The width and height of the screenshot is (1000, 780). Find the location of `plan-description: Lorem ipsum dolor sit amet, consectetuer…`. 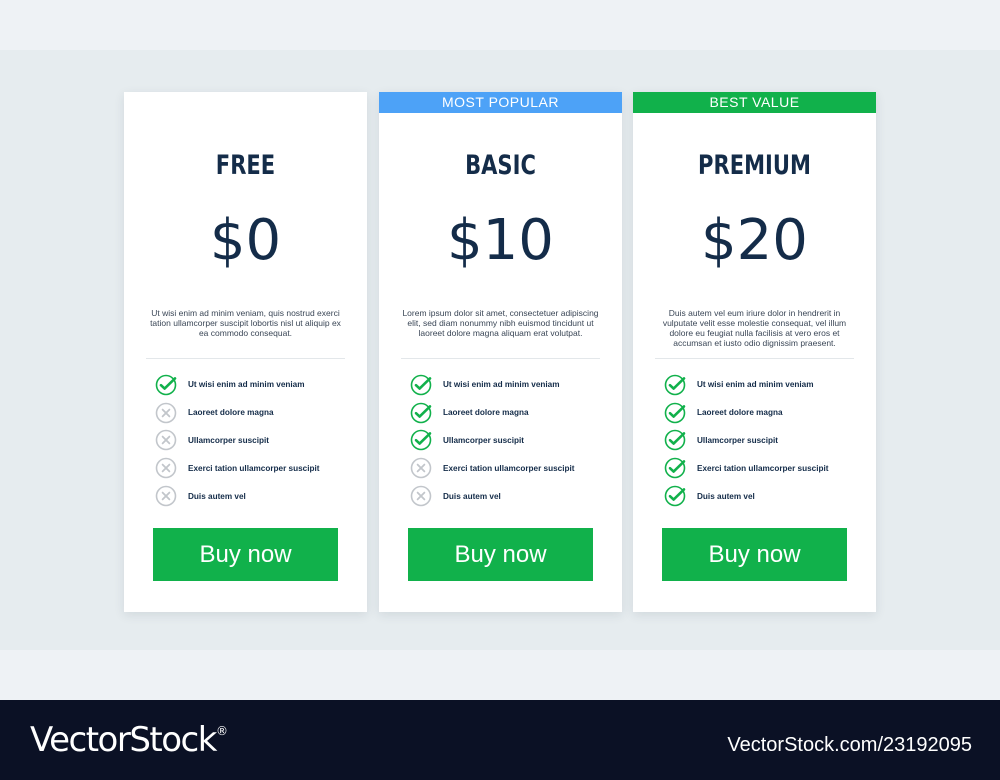

plan-description: Lorem ipsum dolor sit amet, consectetuer… is located at coordinates (500, 323).